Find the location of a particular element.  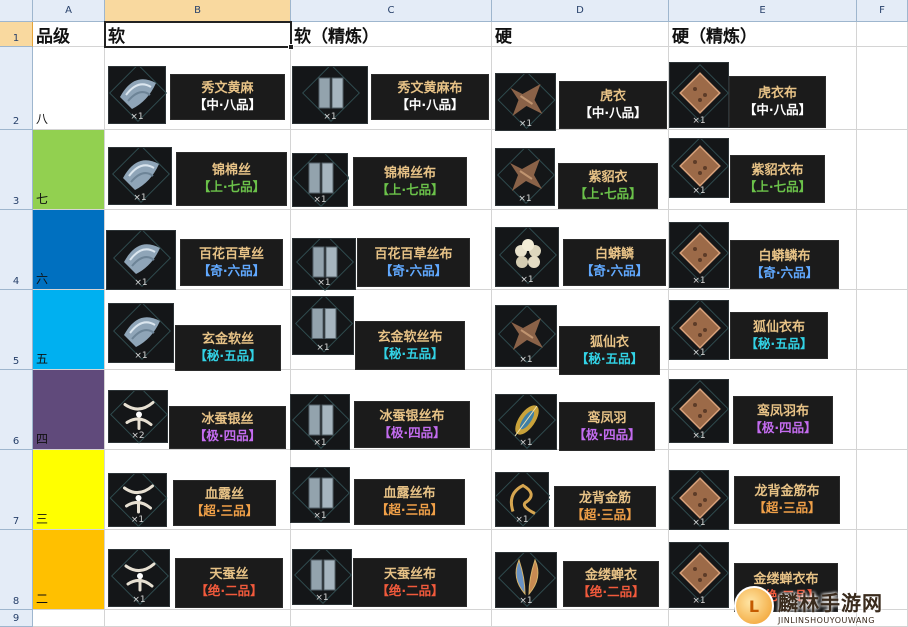

row-header-7: 7 is located at coordinates (16, 490).